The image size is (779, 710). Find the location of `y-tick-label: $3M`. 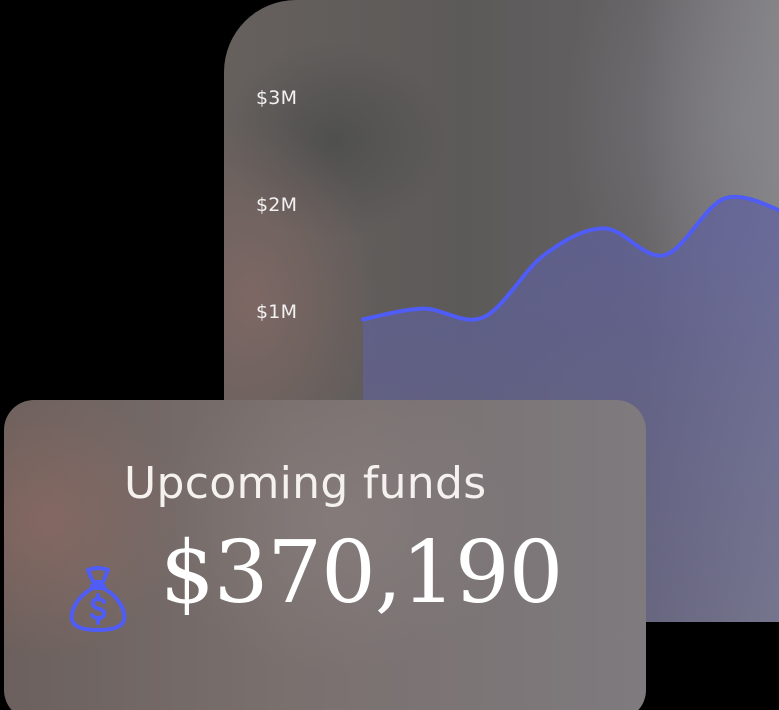

y-tick-label: $3M is located at coordinates (277, 98).